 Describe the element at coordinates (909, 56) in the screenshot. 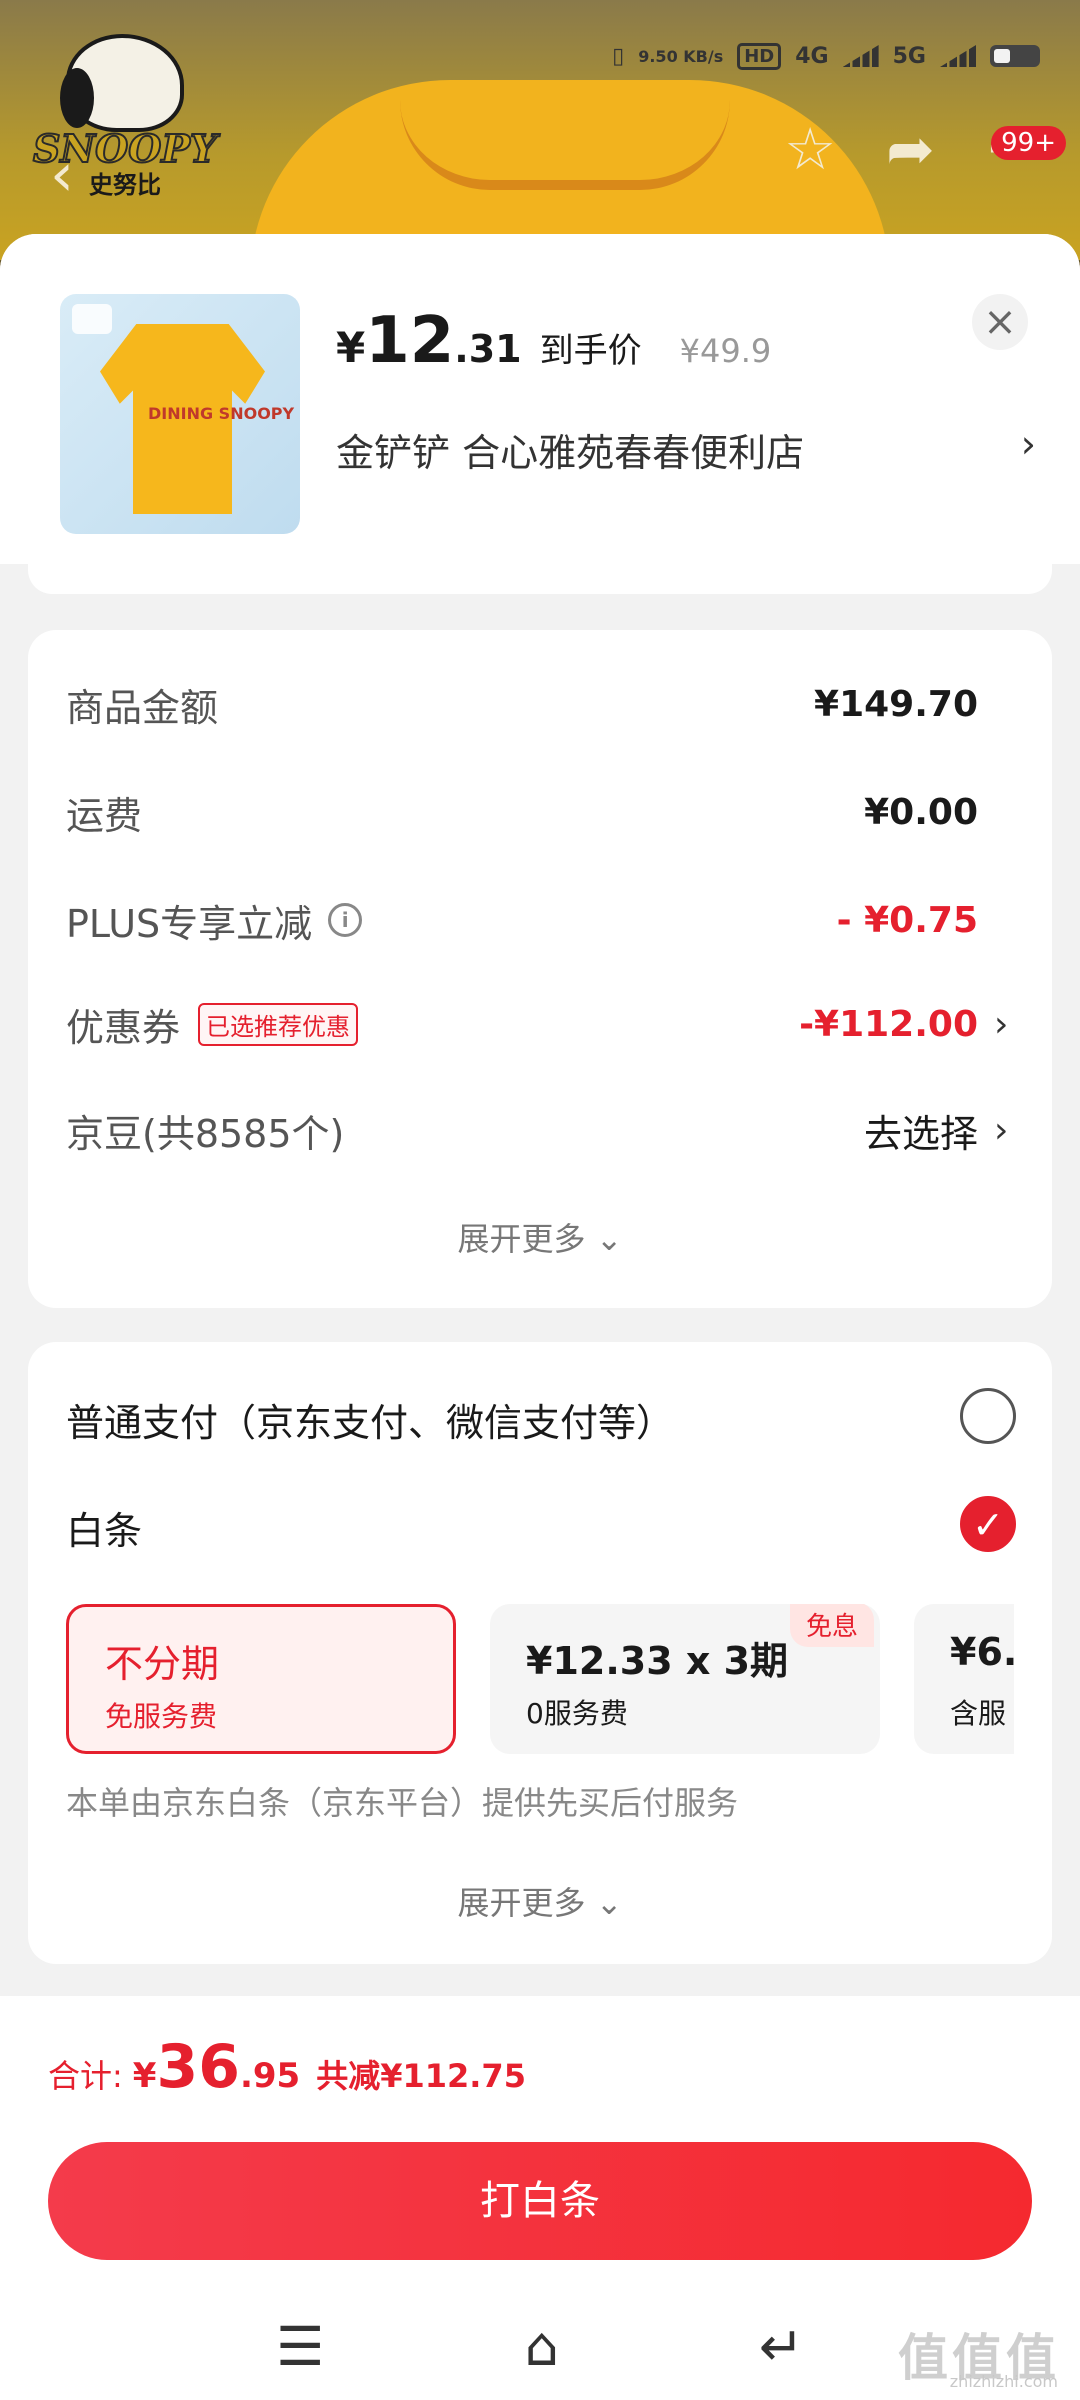

I see `network-5g: 5G` at that location.